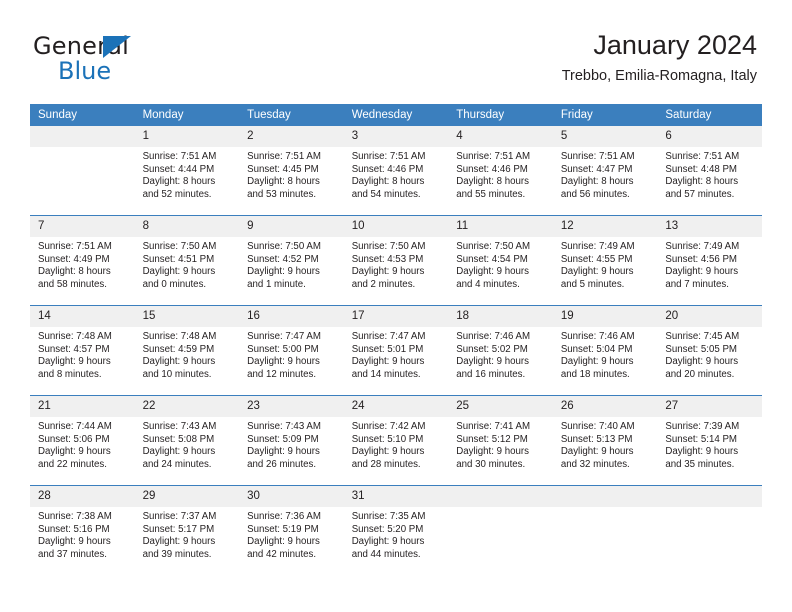 The width and height of the screenshot is (792, 612). I want to click on sunset-text: Sunset: 5:19 PM, so click(283, 529).